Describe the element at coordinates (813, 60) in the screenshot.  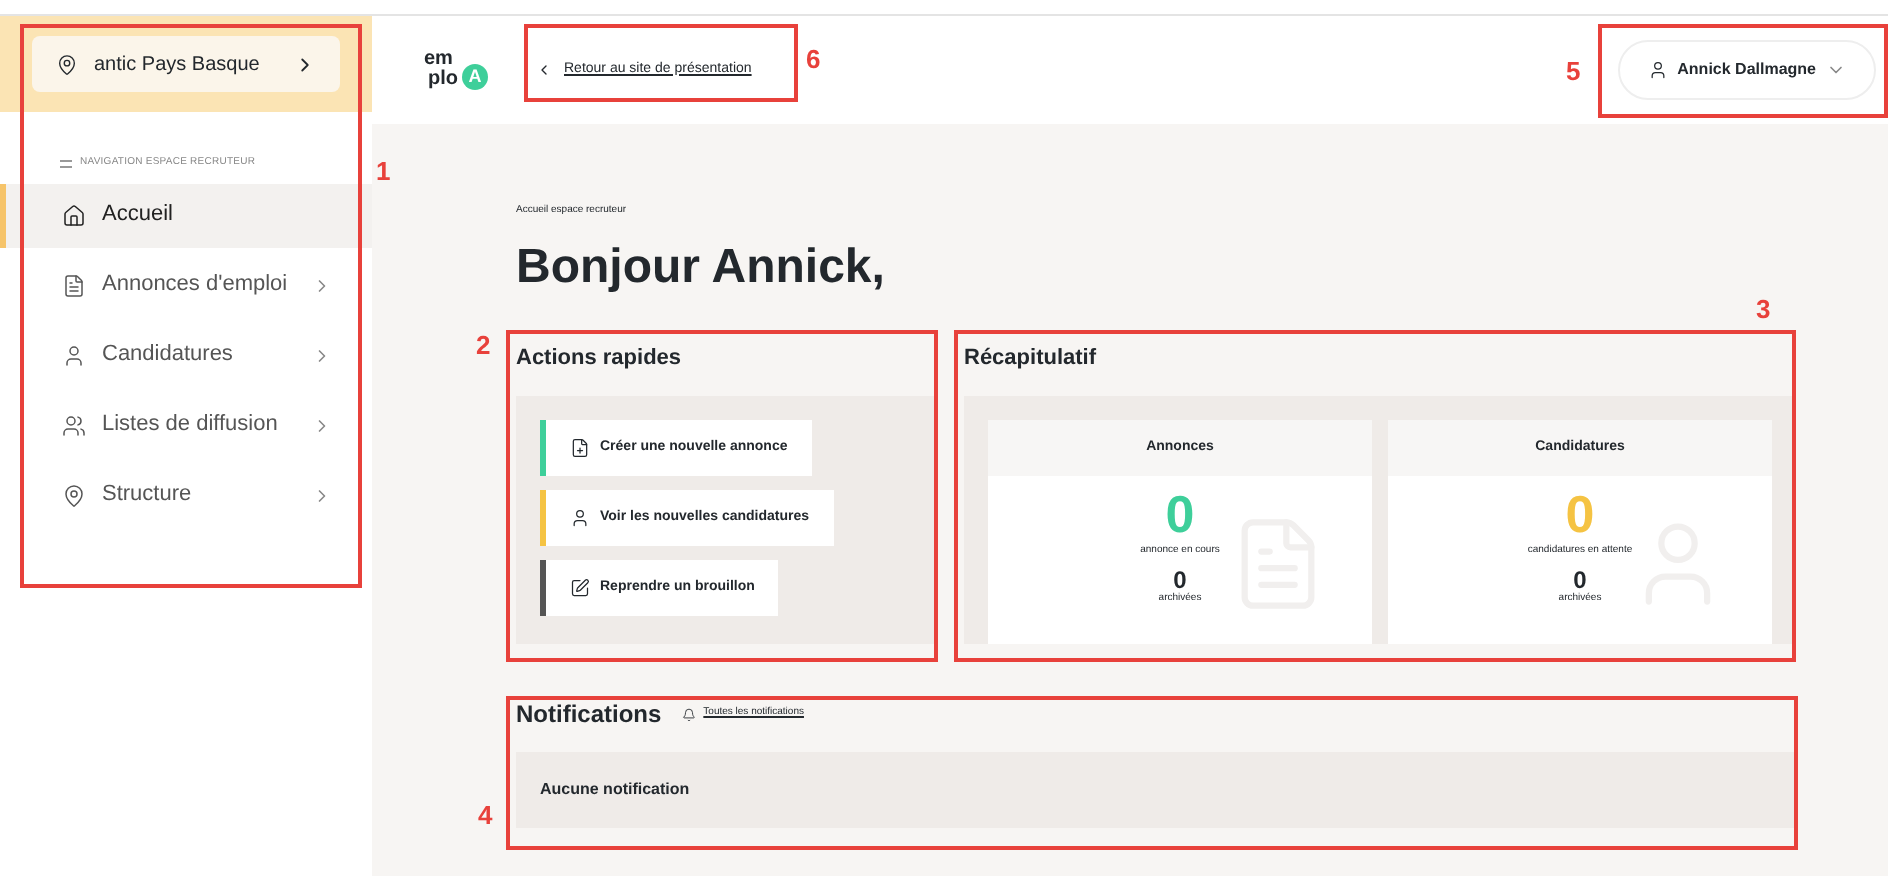
I see `annotation-number: 6` at that location.